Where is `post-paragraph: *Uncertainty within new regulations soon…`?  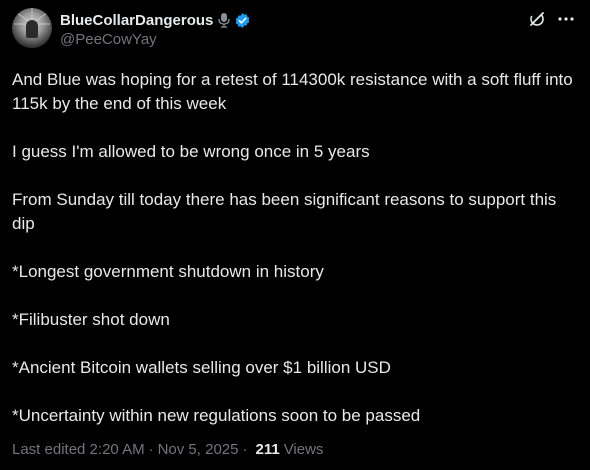
post-paragraph: *Uncertainty within new regulations soon… is located at coordinates (216, 415).